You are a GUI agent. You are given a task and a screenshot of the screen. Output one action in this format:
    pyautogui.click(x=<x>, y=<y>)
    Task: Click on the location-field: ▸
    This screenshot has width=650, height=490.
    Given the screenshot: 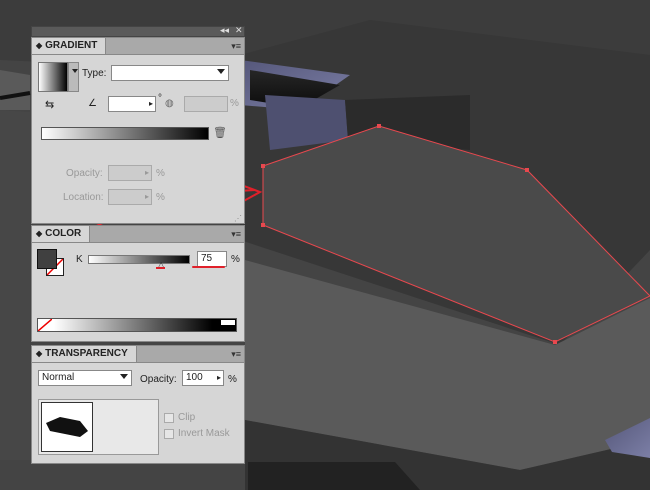 What is the action you would take?
    pyautogui.click(x=130, y=197)
    